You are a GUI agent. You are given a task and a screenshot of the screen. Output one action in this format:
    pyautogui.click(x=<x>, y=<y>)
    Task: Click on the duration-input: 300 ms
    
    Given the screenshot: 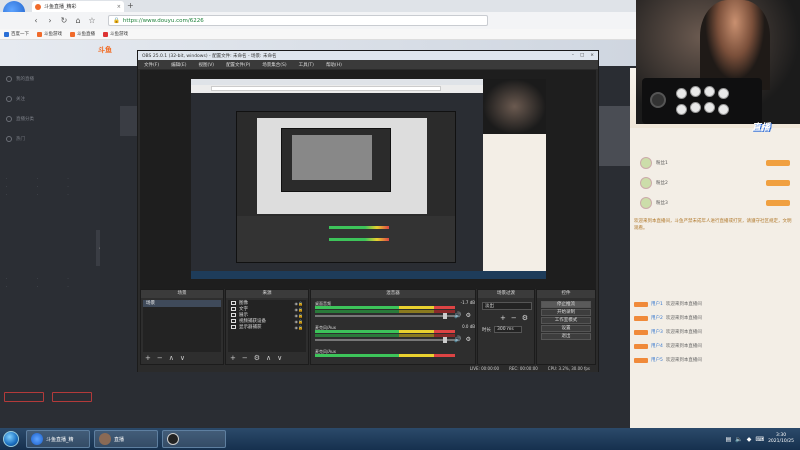 What is the action you would take?
    pyautogui.click(x=508, y=329)
    